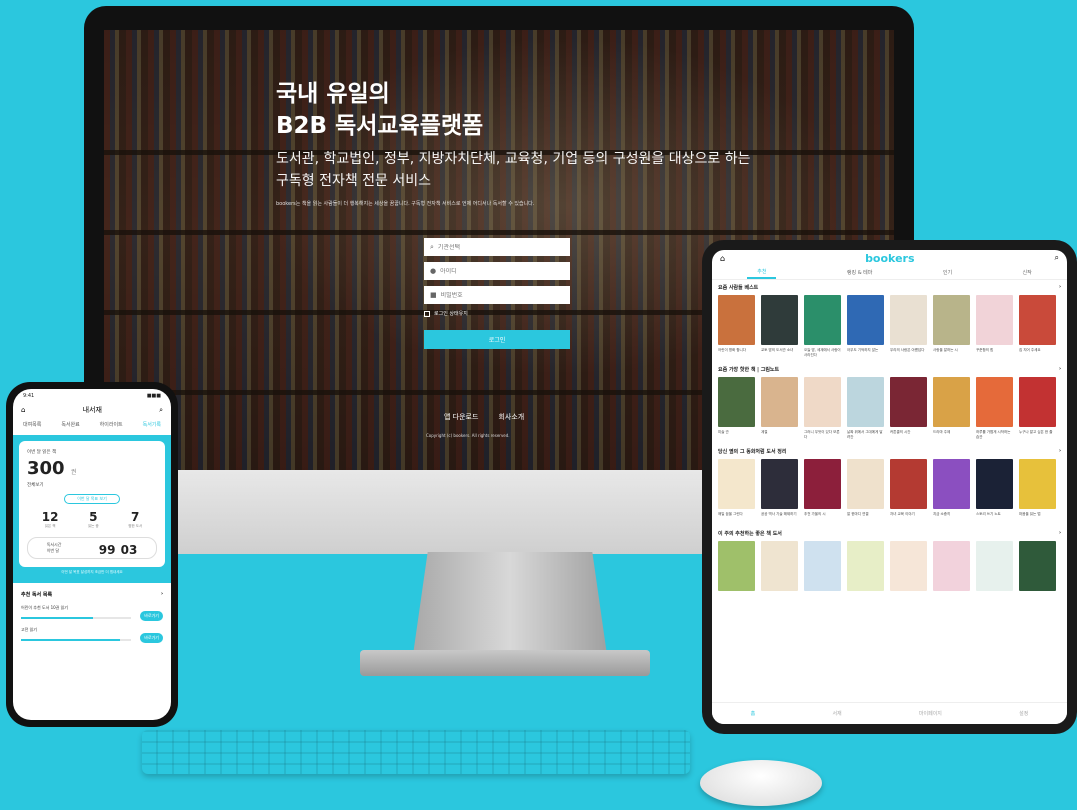 This screenshot has width=1077, height=810. What do you see at coordinates (859, 272) in the screenshot?
I see `tab-ranking: 랭킹 & 테마` at bounding box center [859, 272].